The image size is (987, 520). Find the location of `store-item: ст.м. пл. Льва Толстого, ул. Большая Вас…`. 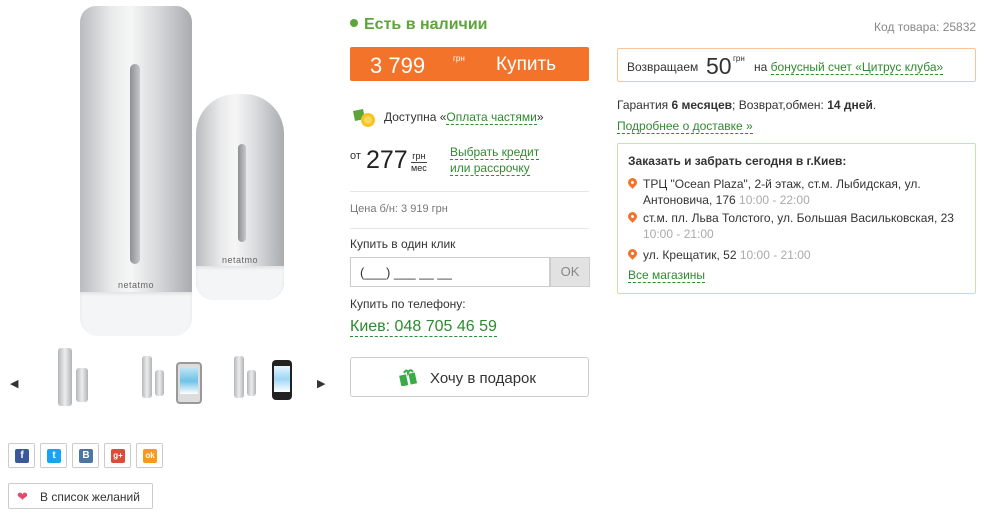

store-item: ст.м. пл. Льва Толстого, ул. Большая Вас… is located at coordinates (797, 226).